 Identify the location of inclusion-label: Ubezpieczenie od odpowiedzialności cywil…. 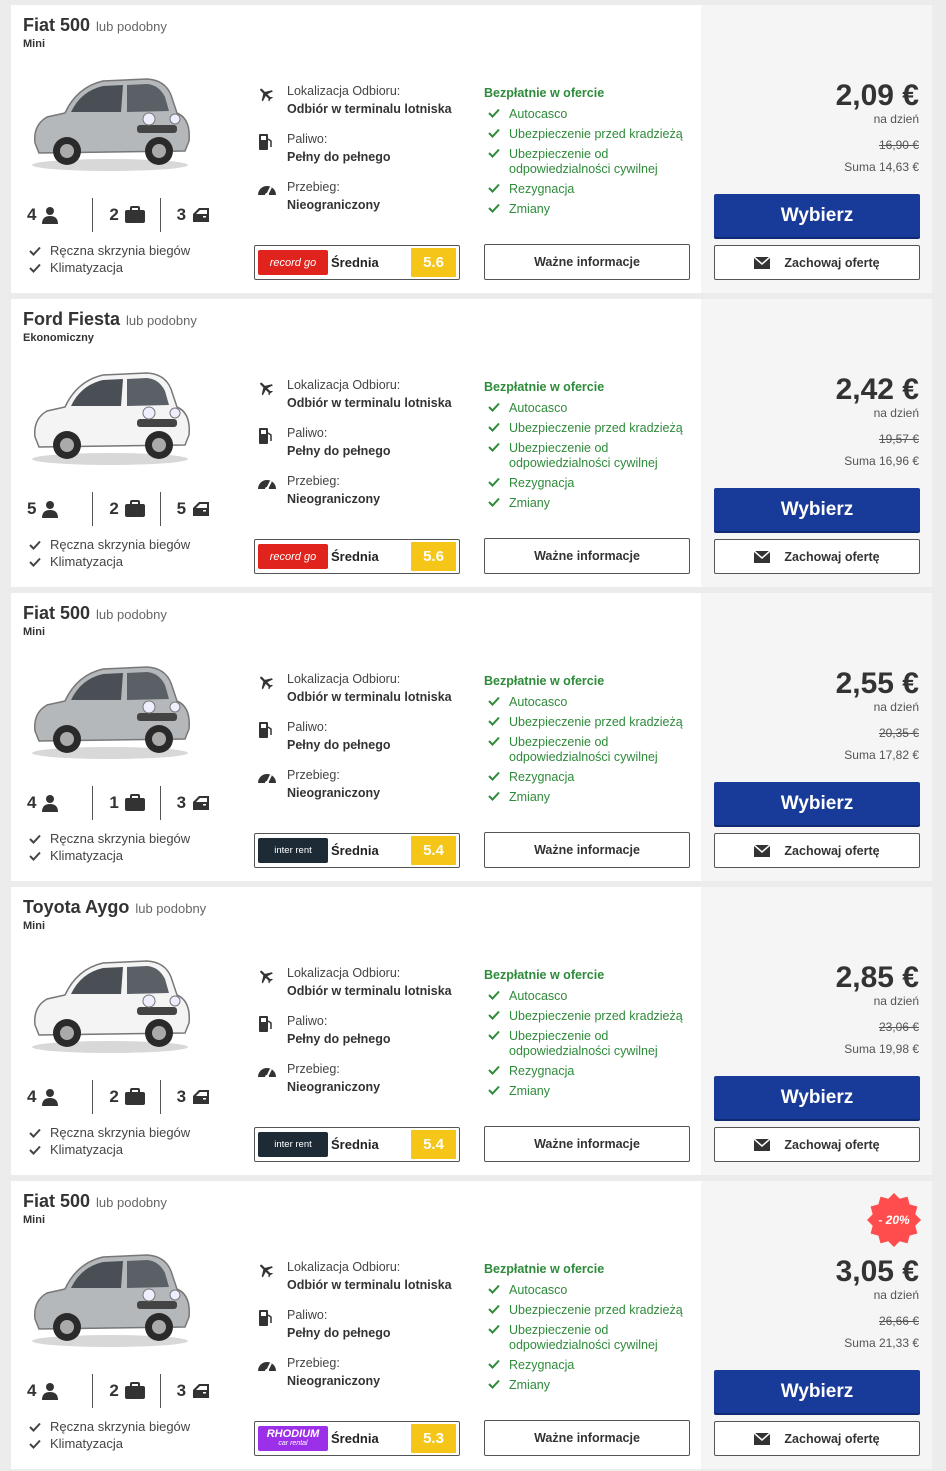
(583, 1337).